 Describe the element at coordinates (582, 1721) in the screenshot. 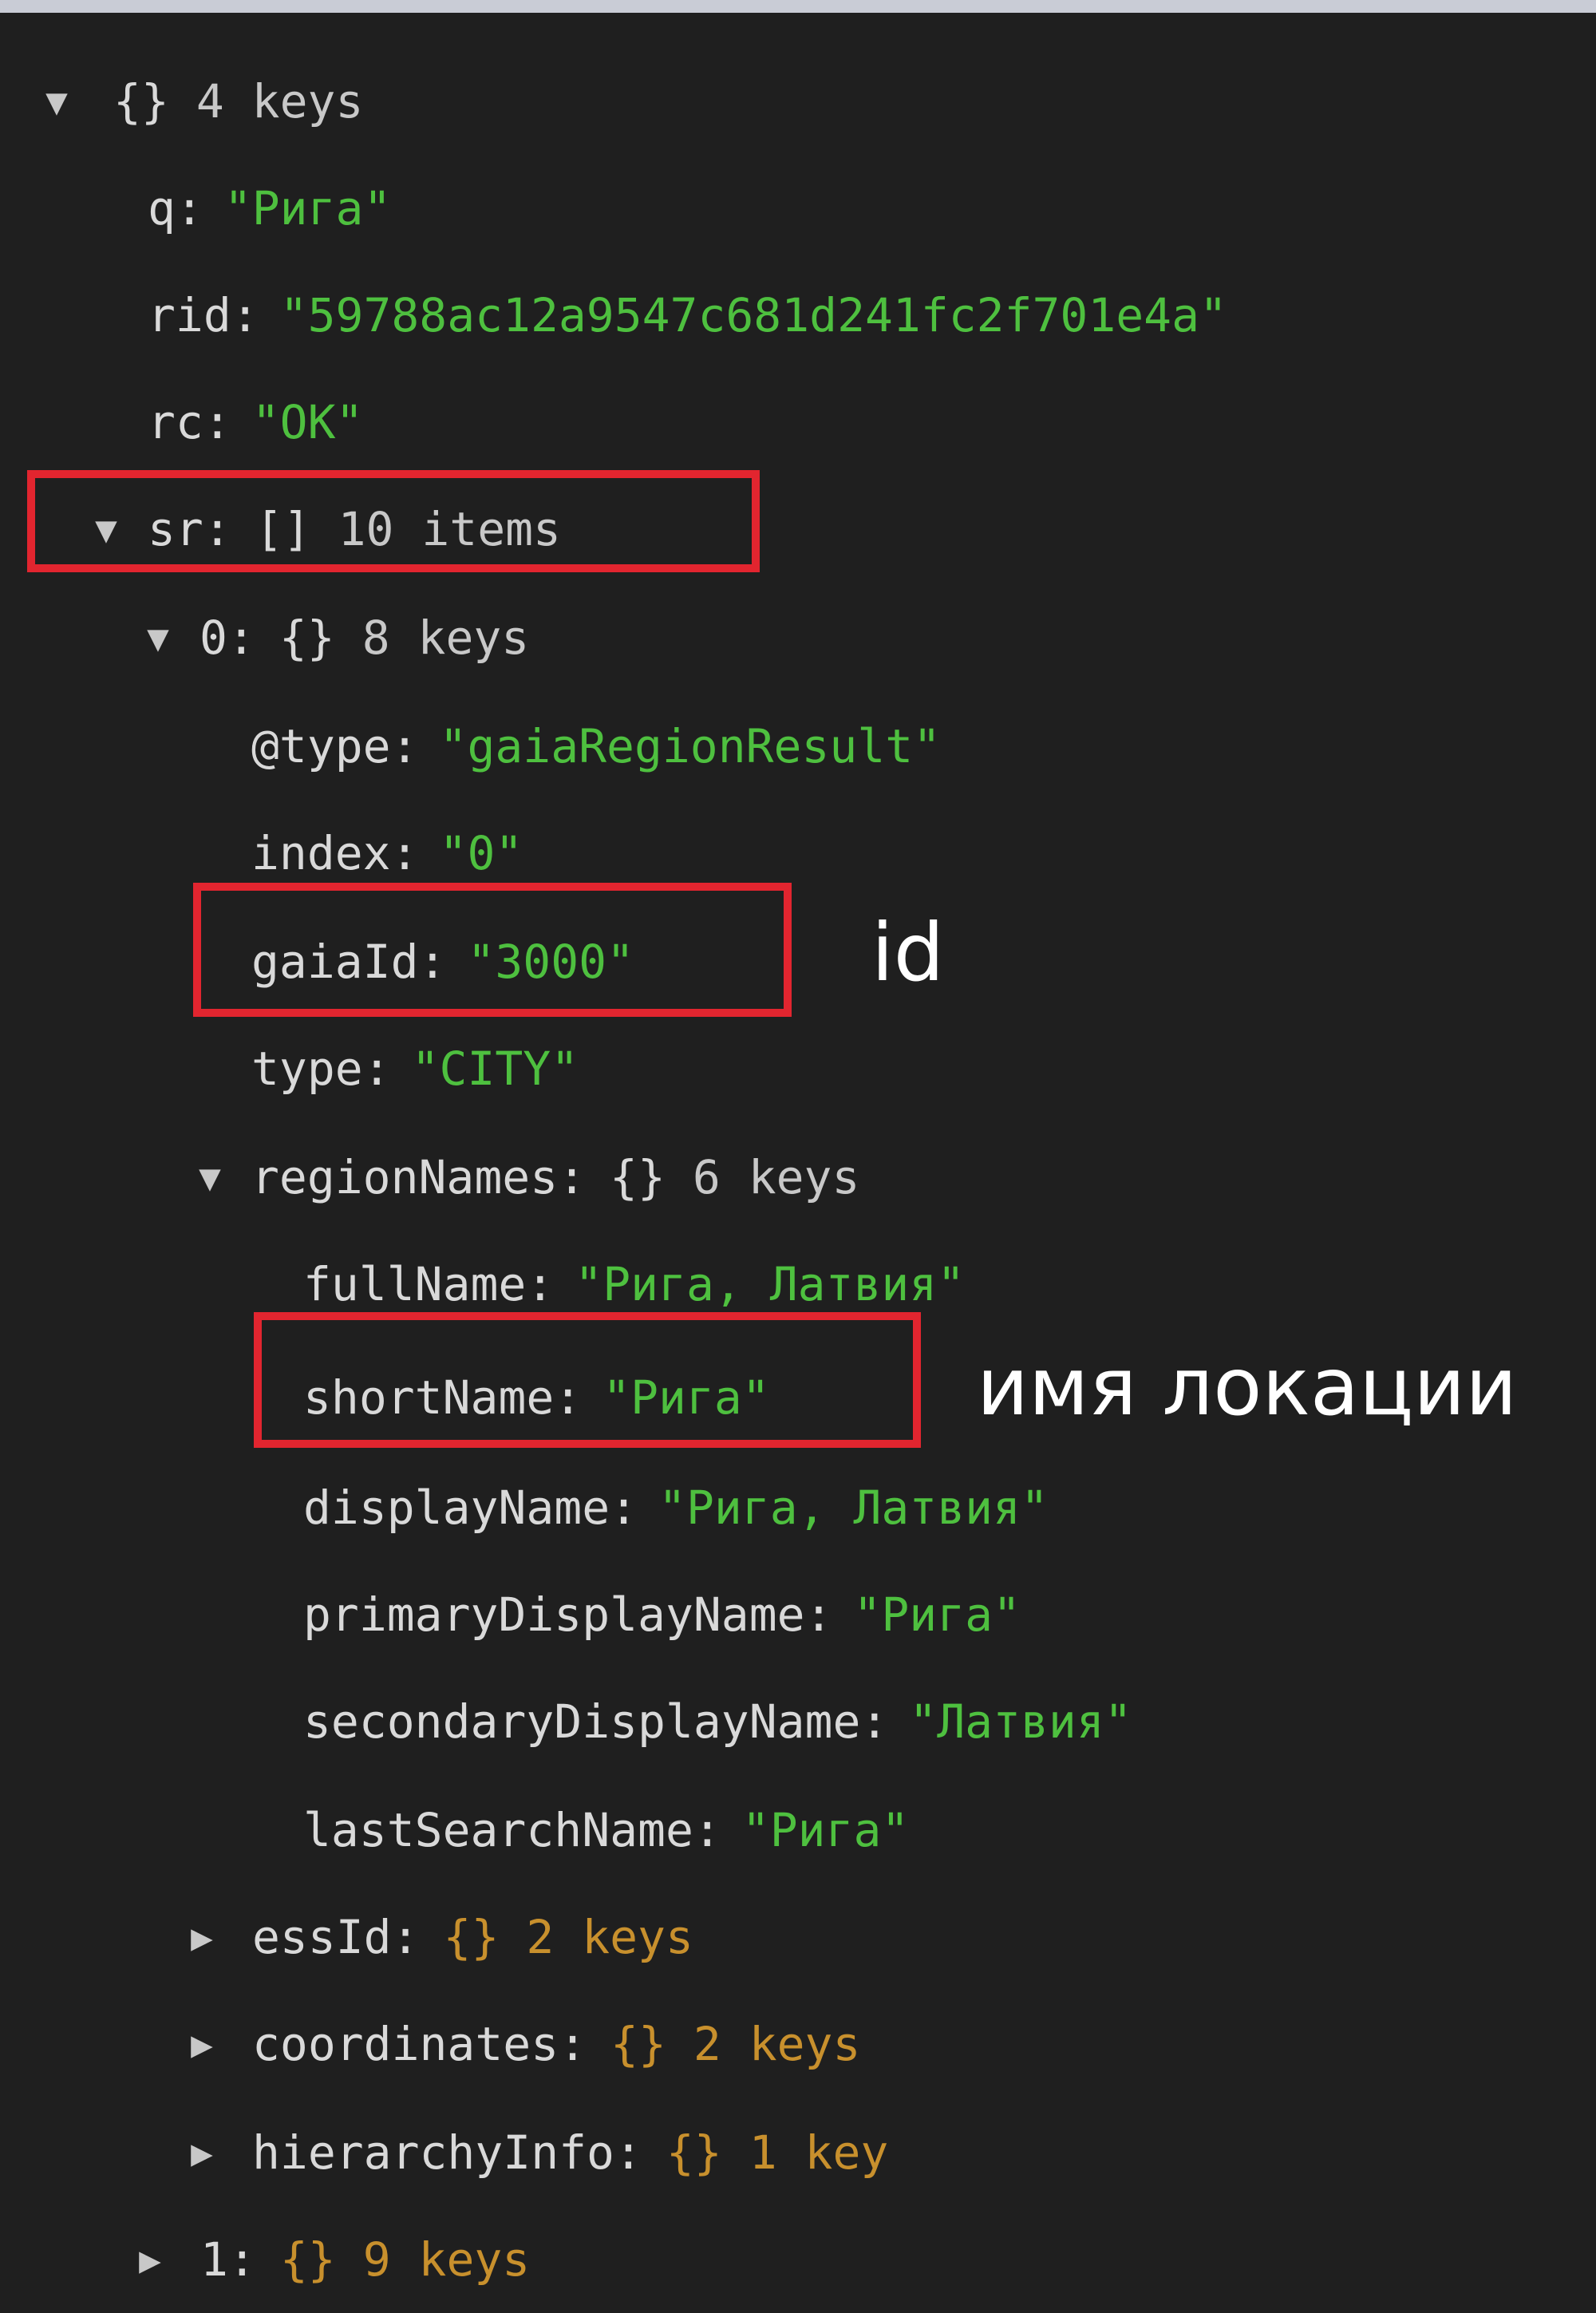

I see `property-key: secondaryDisplayName` at that location.